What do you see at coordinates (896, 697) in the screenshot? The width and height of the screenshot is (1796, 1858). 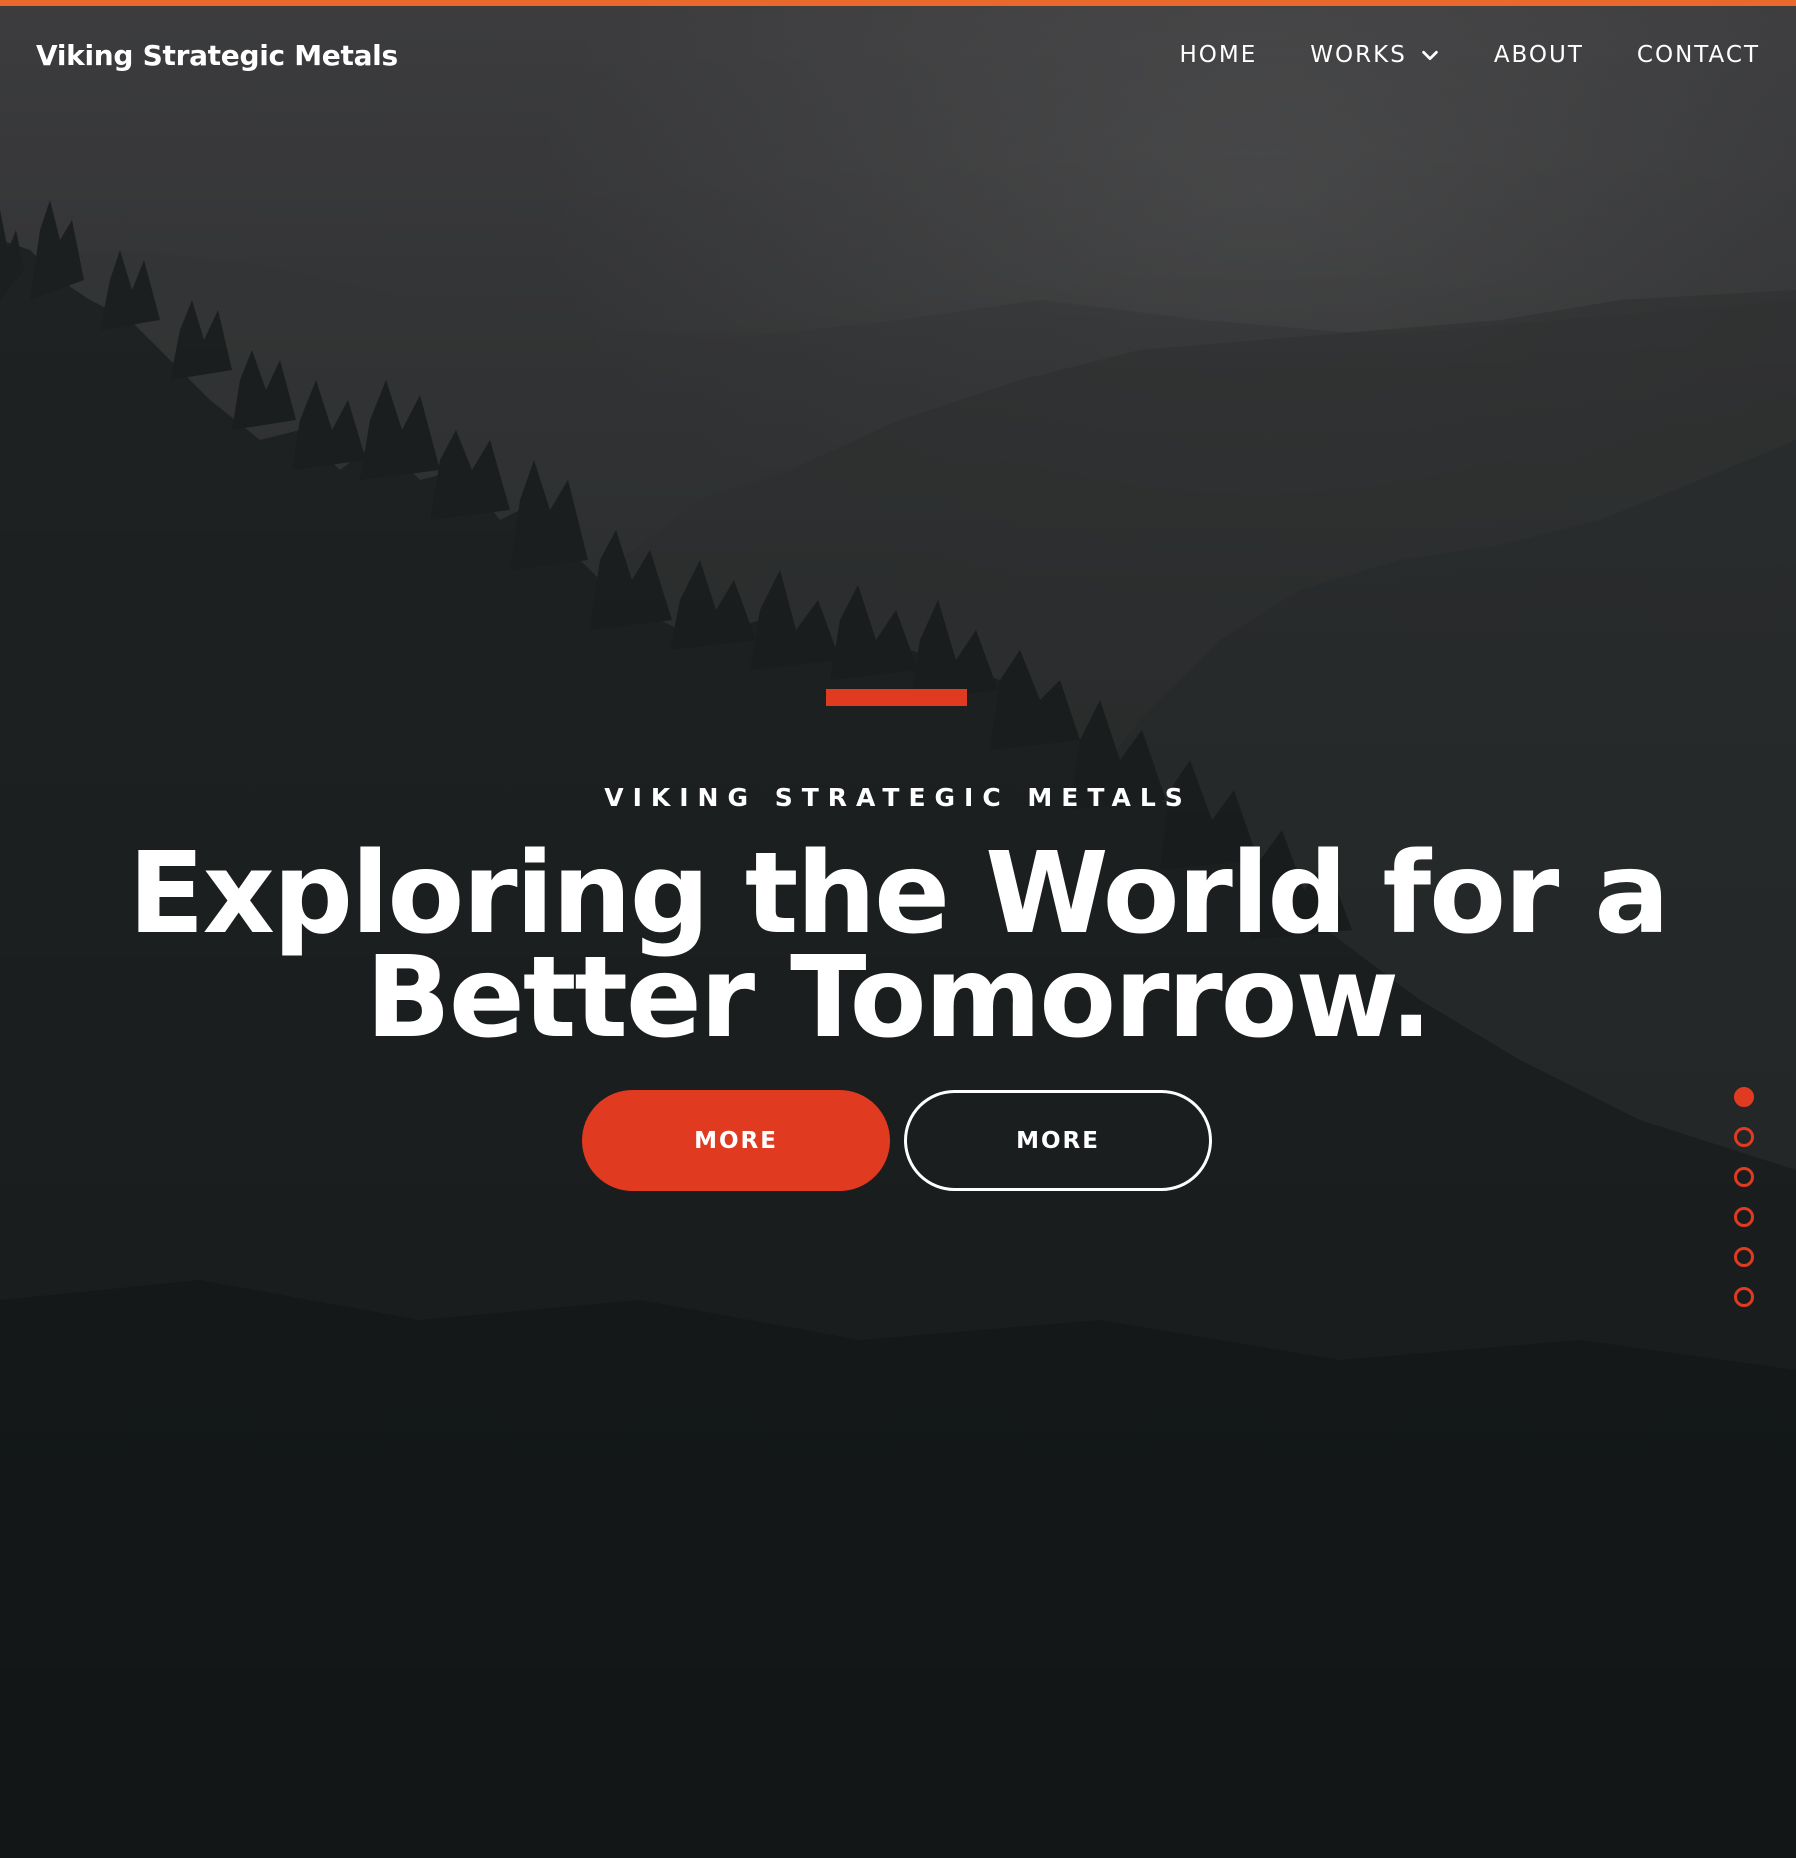 I see `hero-accent-bar` at bounding box center [896, 697].